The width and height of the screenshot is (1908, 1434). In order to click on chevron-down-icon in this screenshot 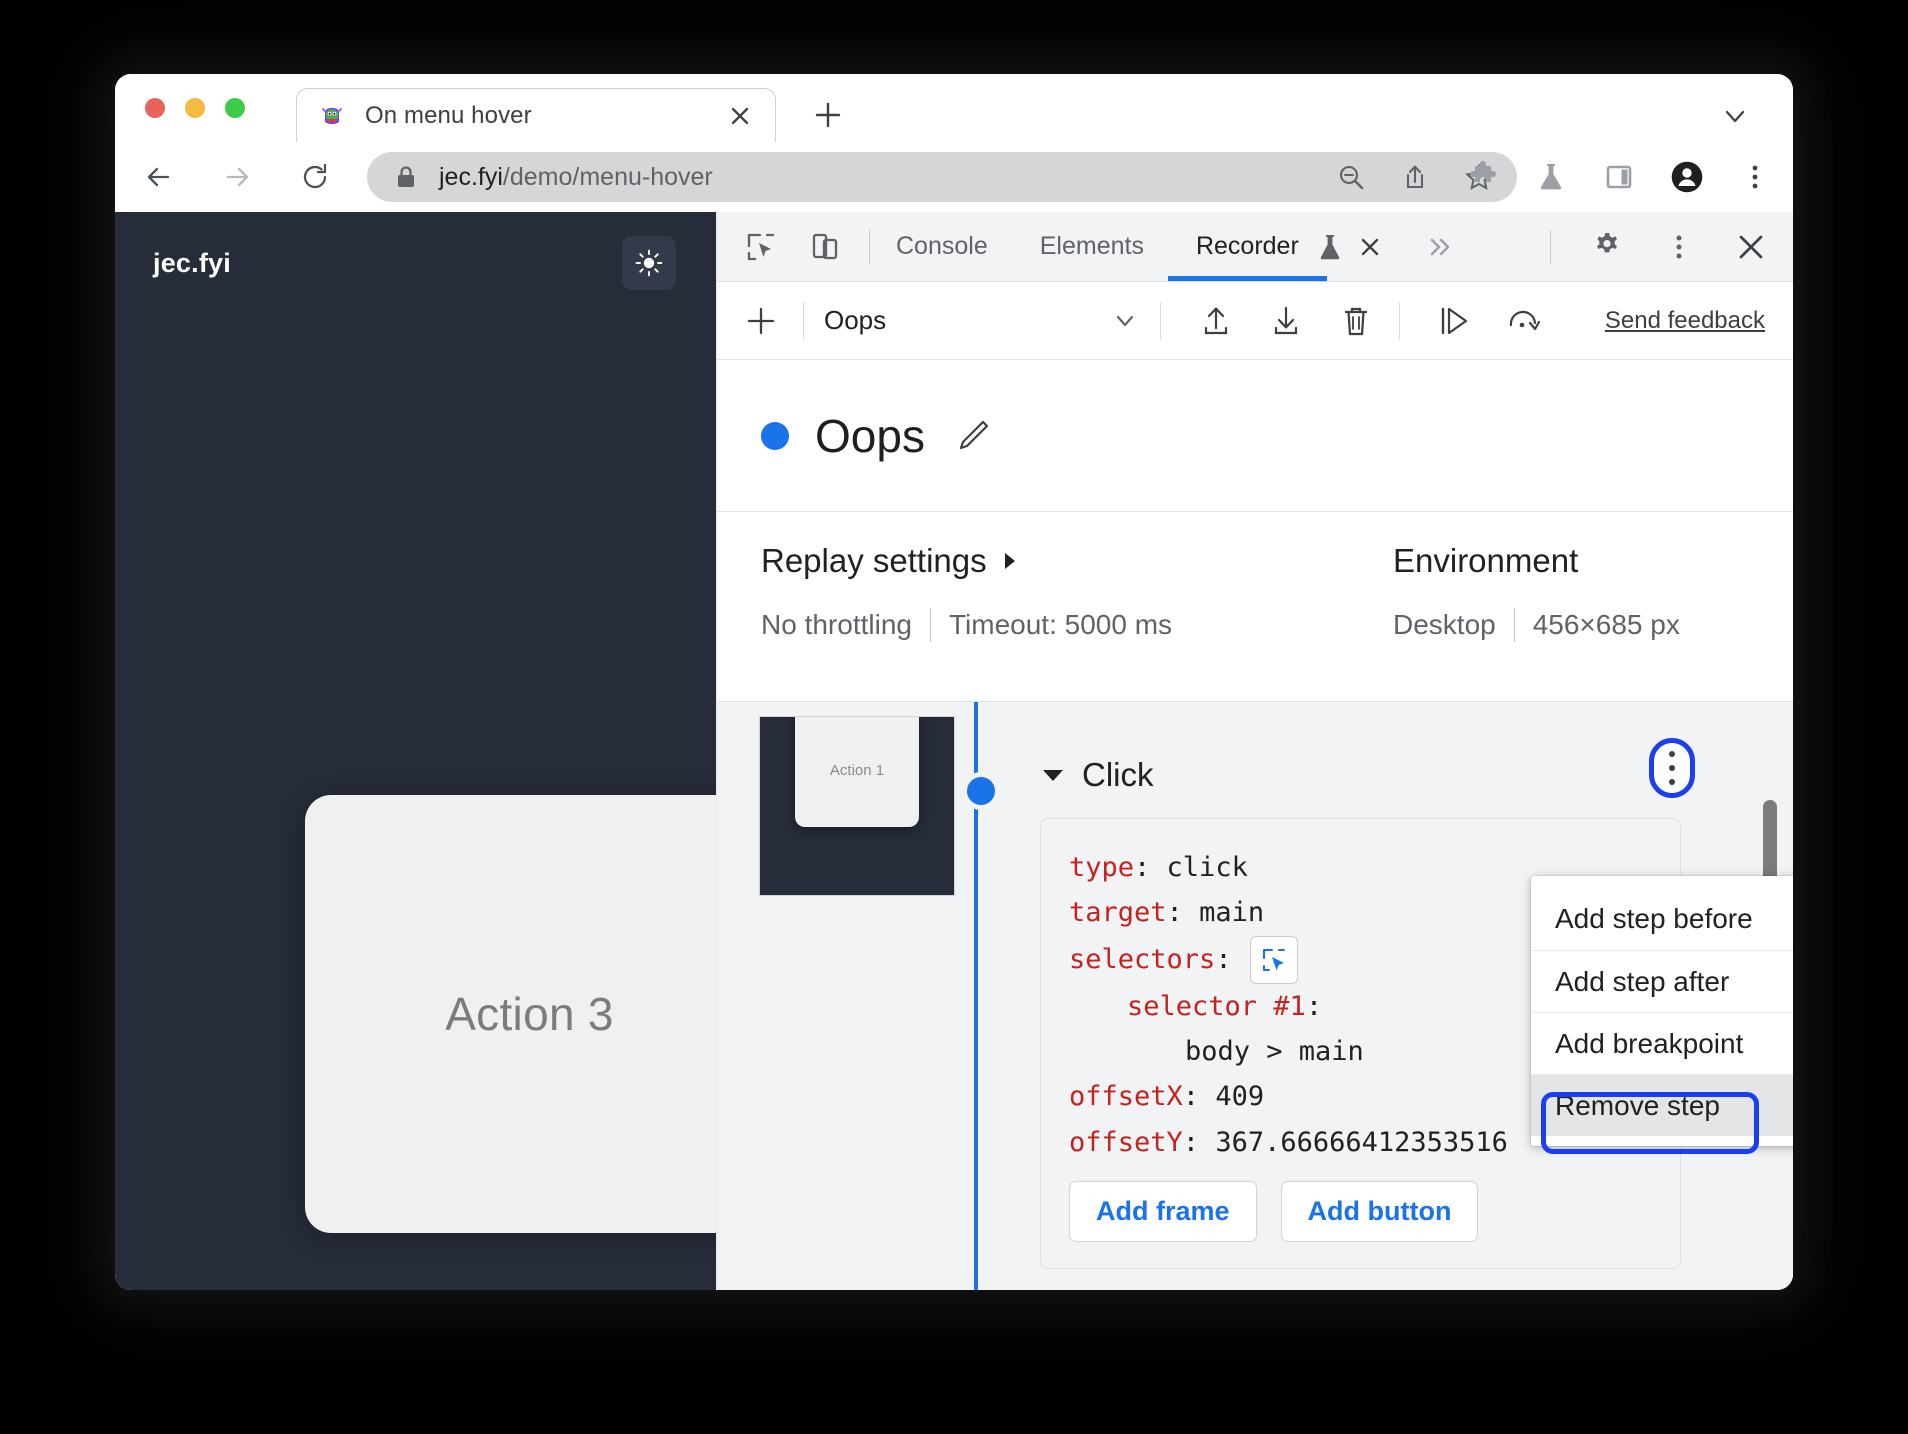, I will do `click(1125, 321)`.